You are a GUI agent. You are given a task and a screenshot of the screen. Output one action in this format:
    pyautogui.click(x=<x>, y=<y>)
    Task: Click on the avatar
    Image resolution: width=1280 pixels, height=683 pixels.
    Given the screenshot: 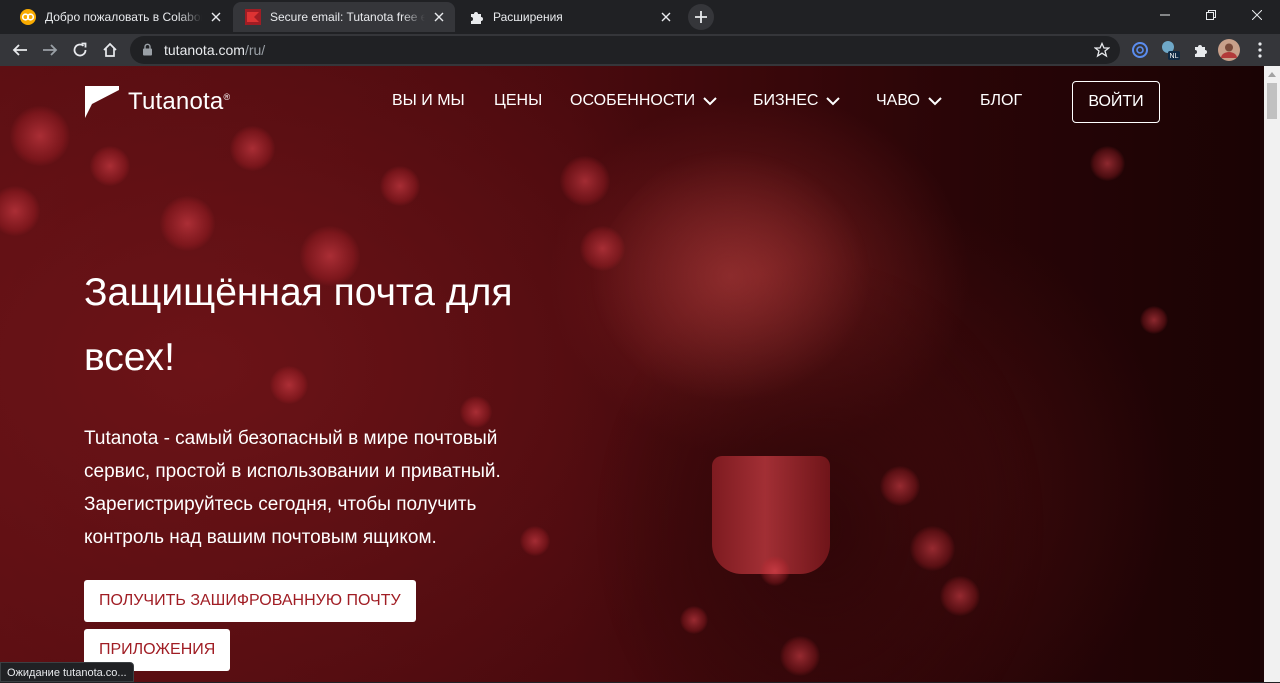 What is the action you would take?
    pyautogui.click(x=1229, y=50)
    